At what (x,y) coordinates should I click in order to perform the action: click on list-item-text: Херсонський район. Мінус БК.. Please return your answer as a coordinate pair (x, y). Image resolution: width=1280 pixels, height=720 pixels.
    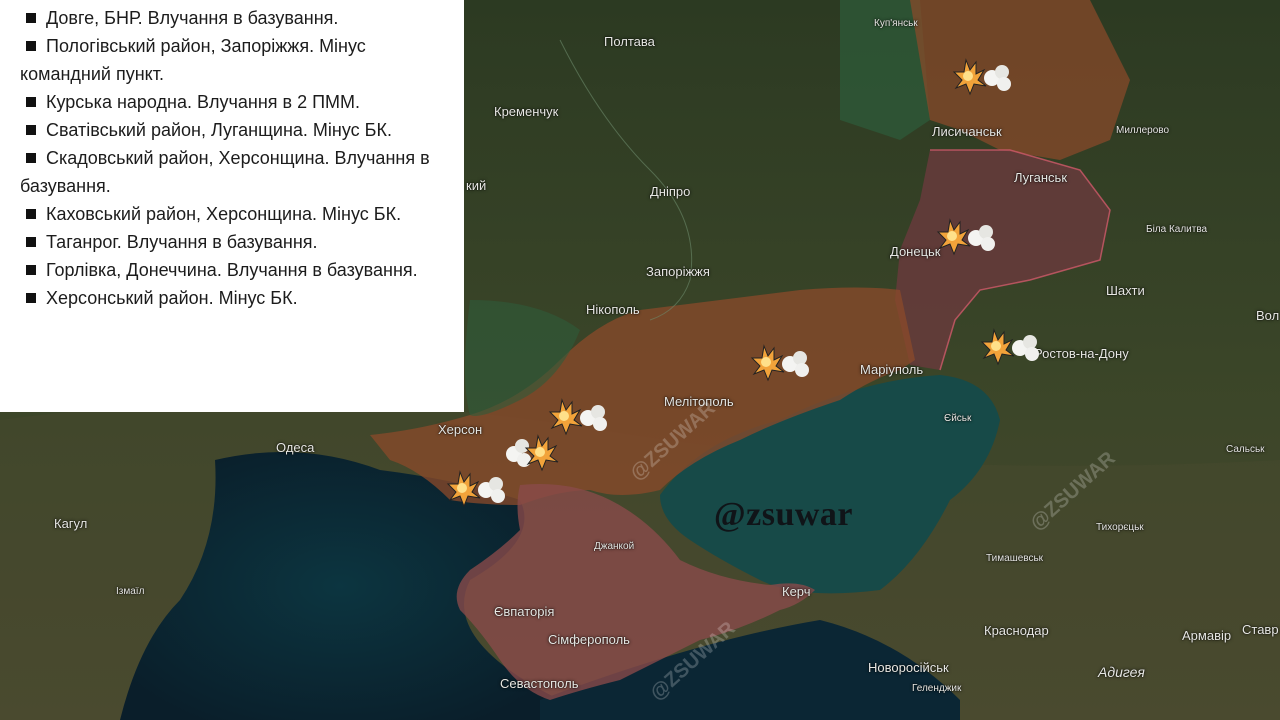
    Looking at the image, I should click on (172, 298).